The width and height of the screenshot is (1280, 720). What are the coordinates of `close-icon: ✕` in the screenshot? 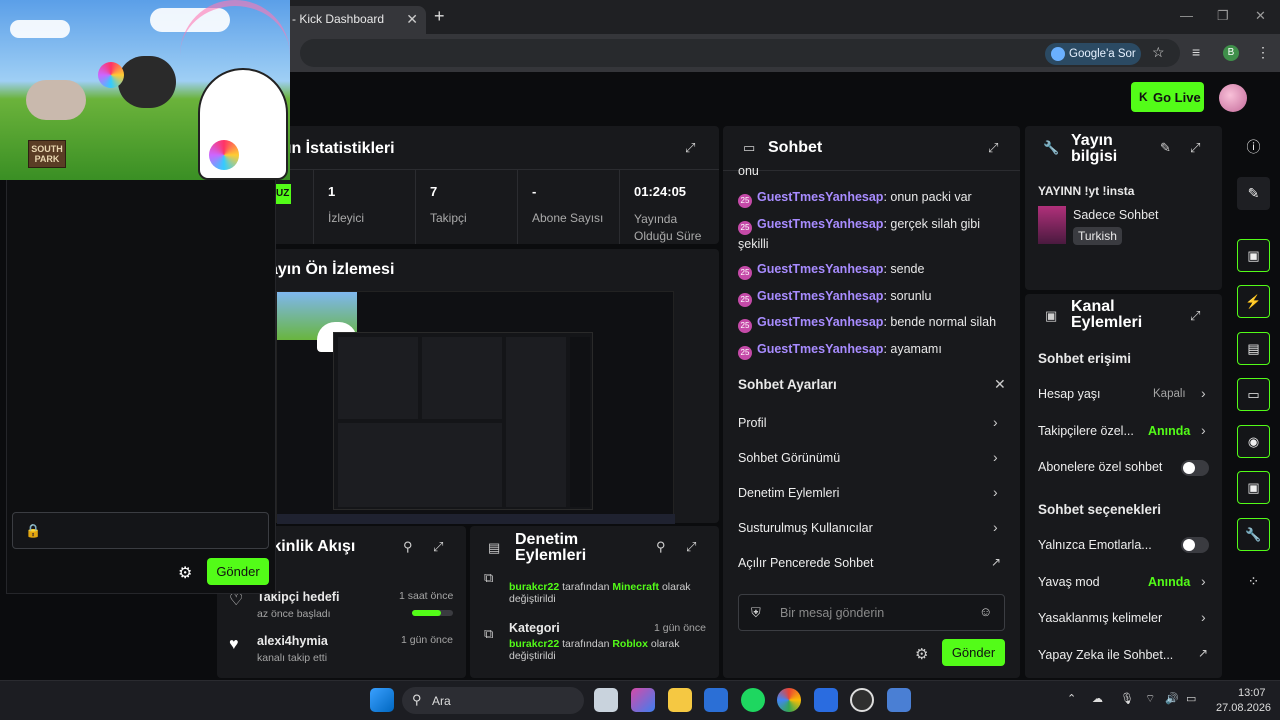 It's located at (1000, 384).